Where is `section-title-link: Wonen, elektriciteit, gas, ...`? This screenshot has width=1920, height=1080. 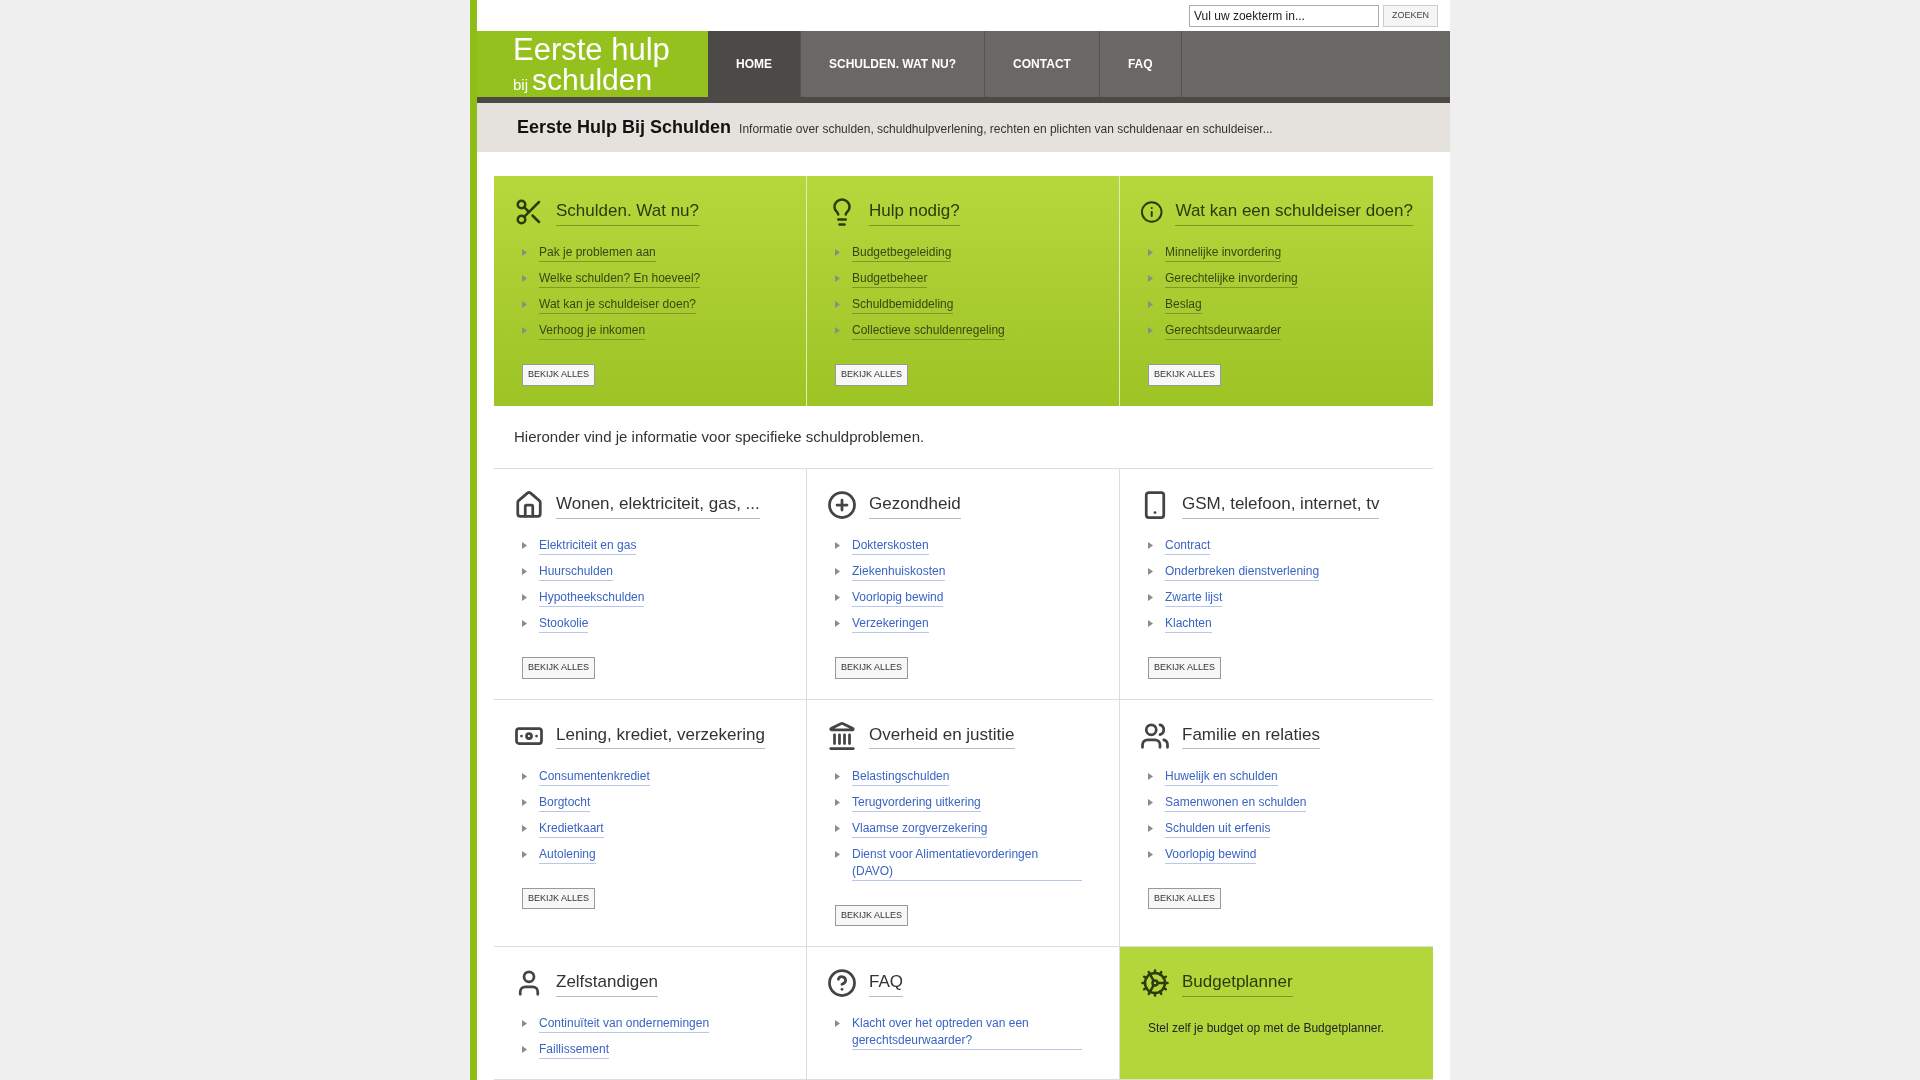
section-title-link: Wonen, elektriciteit, gas, ... is located at coordinates (658, 505).